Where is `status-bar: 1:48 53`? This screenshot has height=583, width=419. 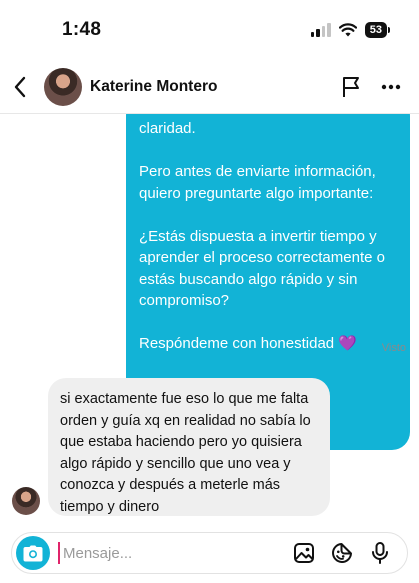
status-bar: 1:48 53 is located at coordinates (209, 30).